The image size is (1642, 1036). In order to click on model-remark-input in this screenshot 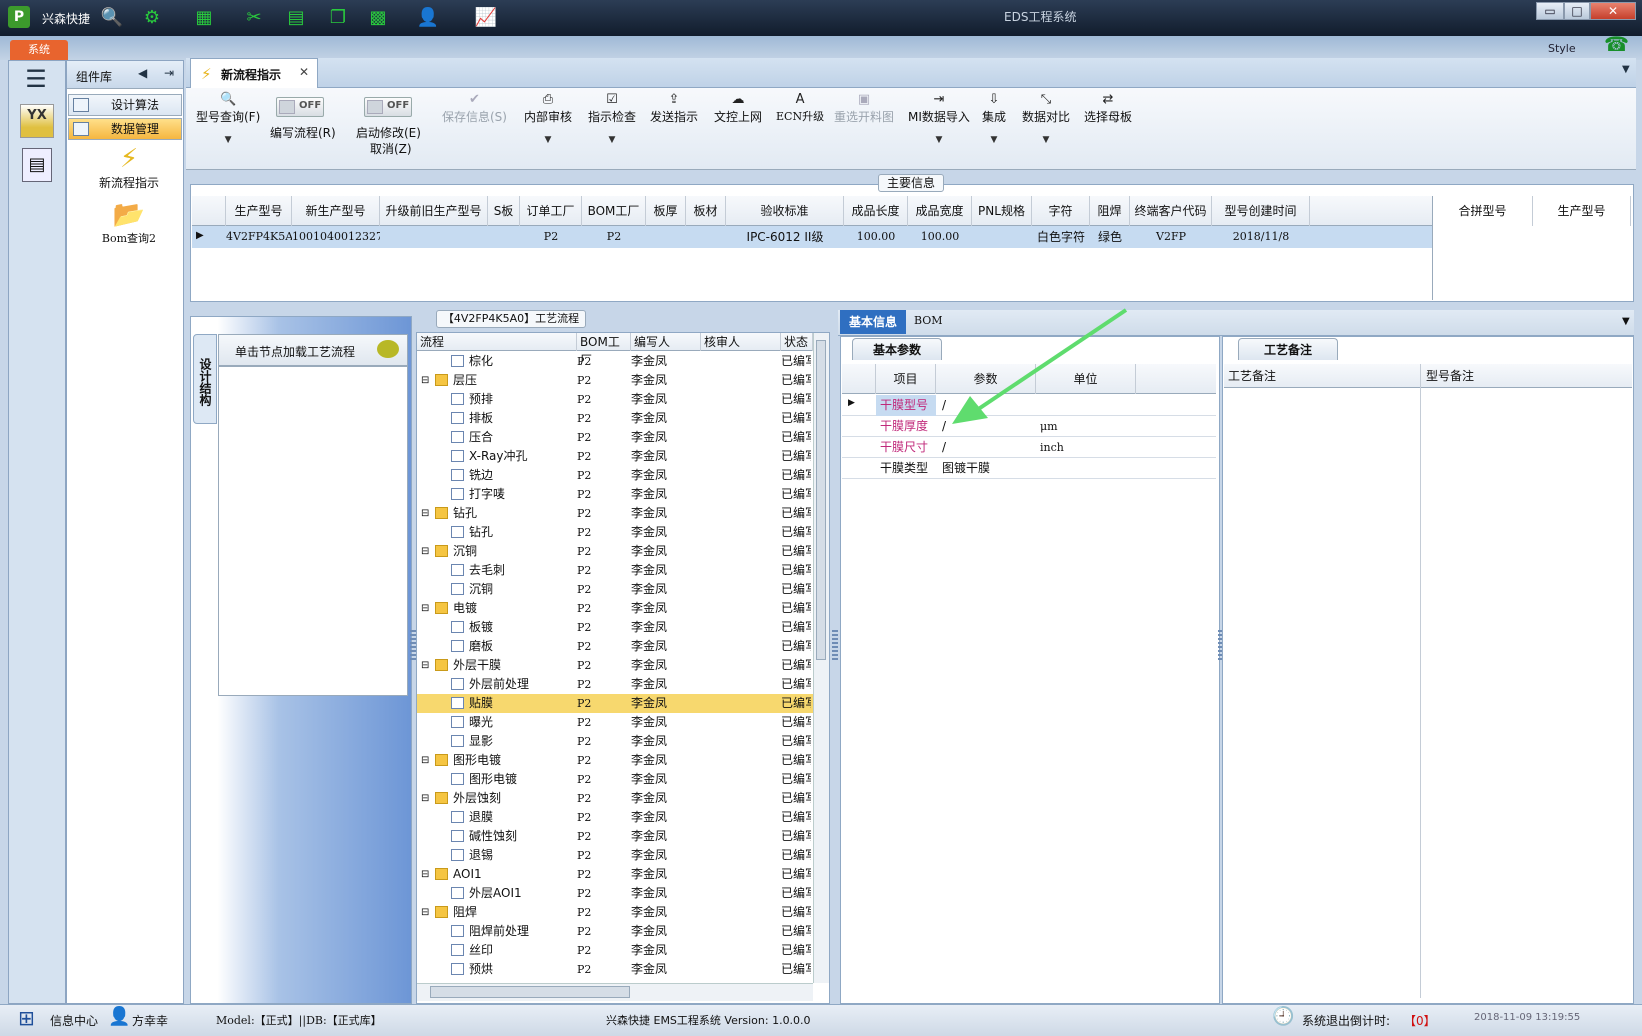, I will do `click(1527, 692)`.